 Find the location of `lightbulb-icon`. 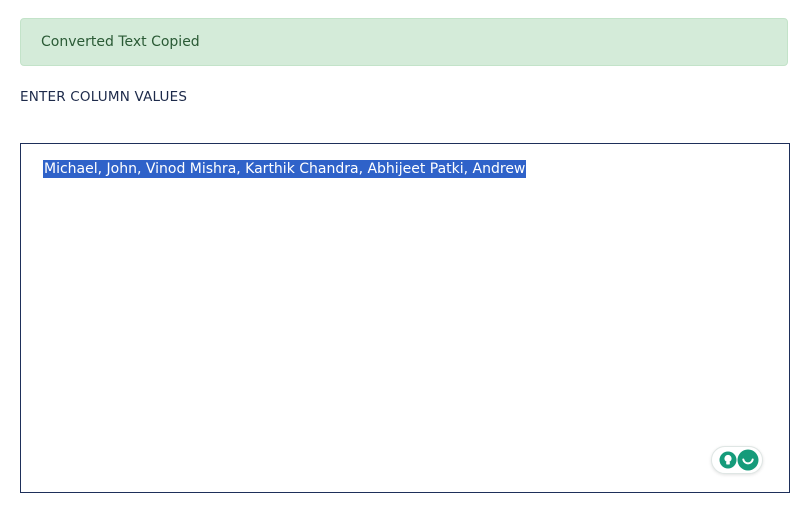

lightbulb-icon is located at coordinates (728, 460).